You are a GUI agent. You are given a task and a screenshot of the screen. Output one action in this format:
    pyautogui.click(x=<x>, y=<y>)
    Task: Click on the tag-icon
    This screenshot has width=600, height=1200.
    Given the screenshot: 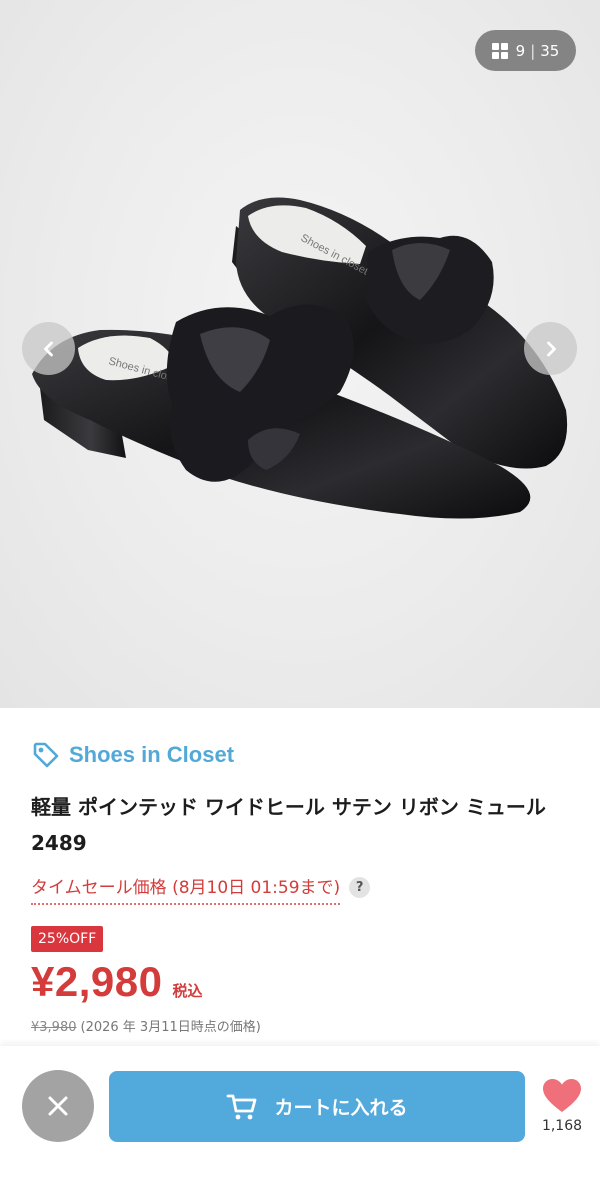 What is the action you would take?
    pyautogui.click(x=46, y=755)
    